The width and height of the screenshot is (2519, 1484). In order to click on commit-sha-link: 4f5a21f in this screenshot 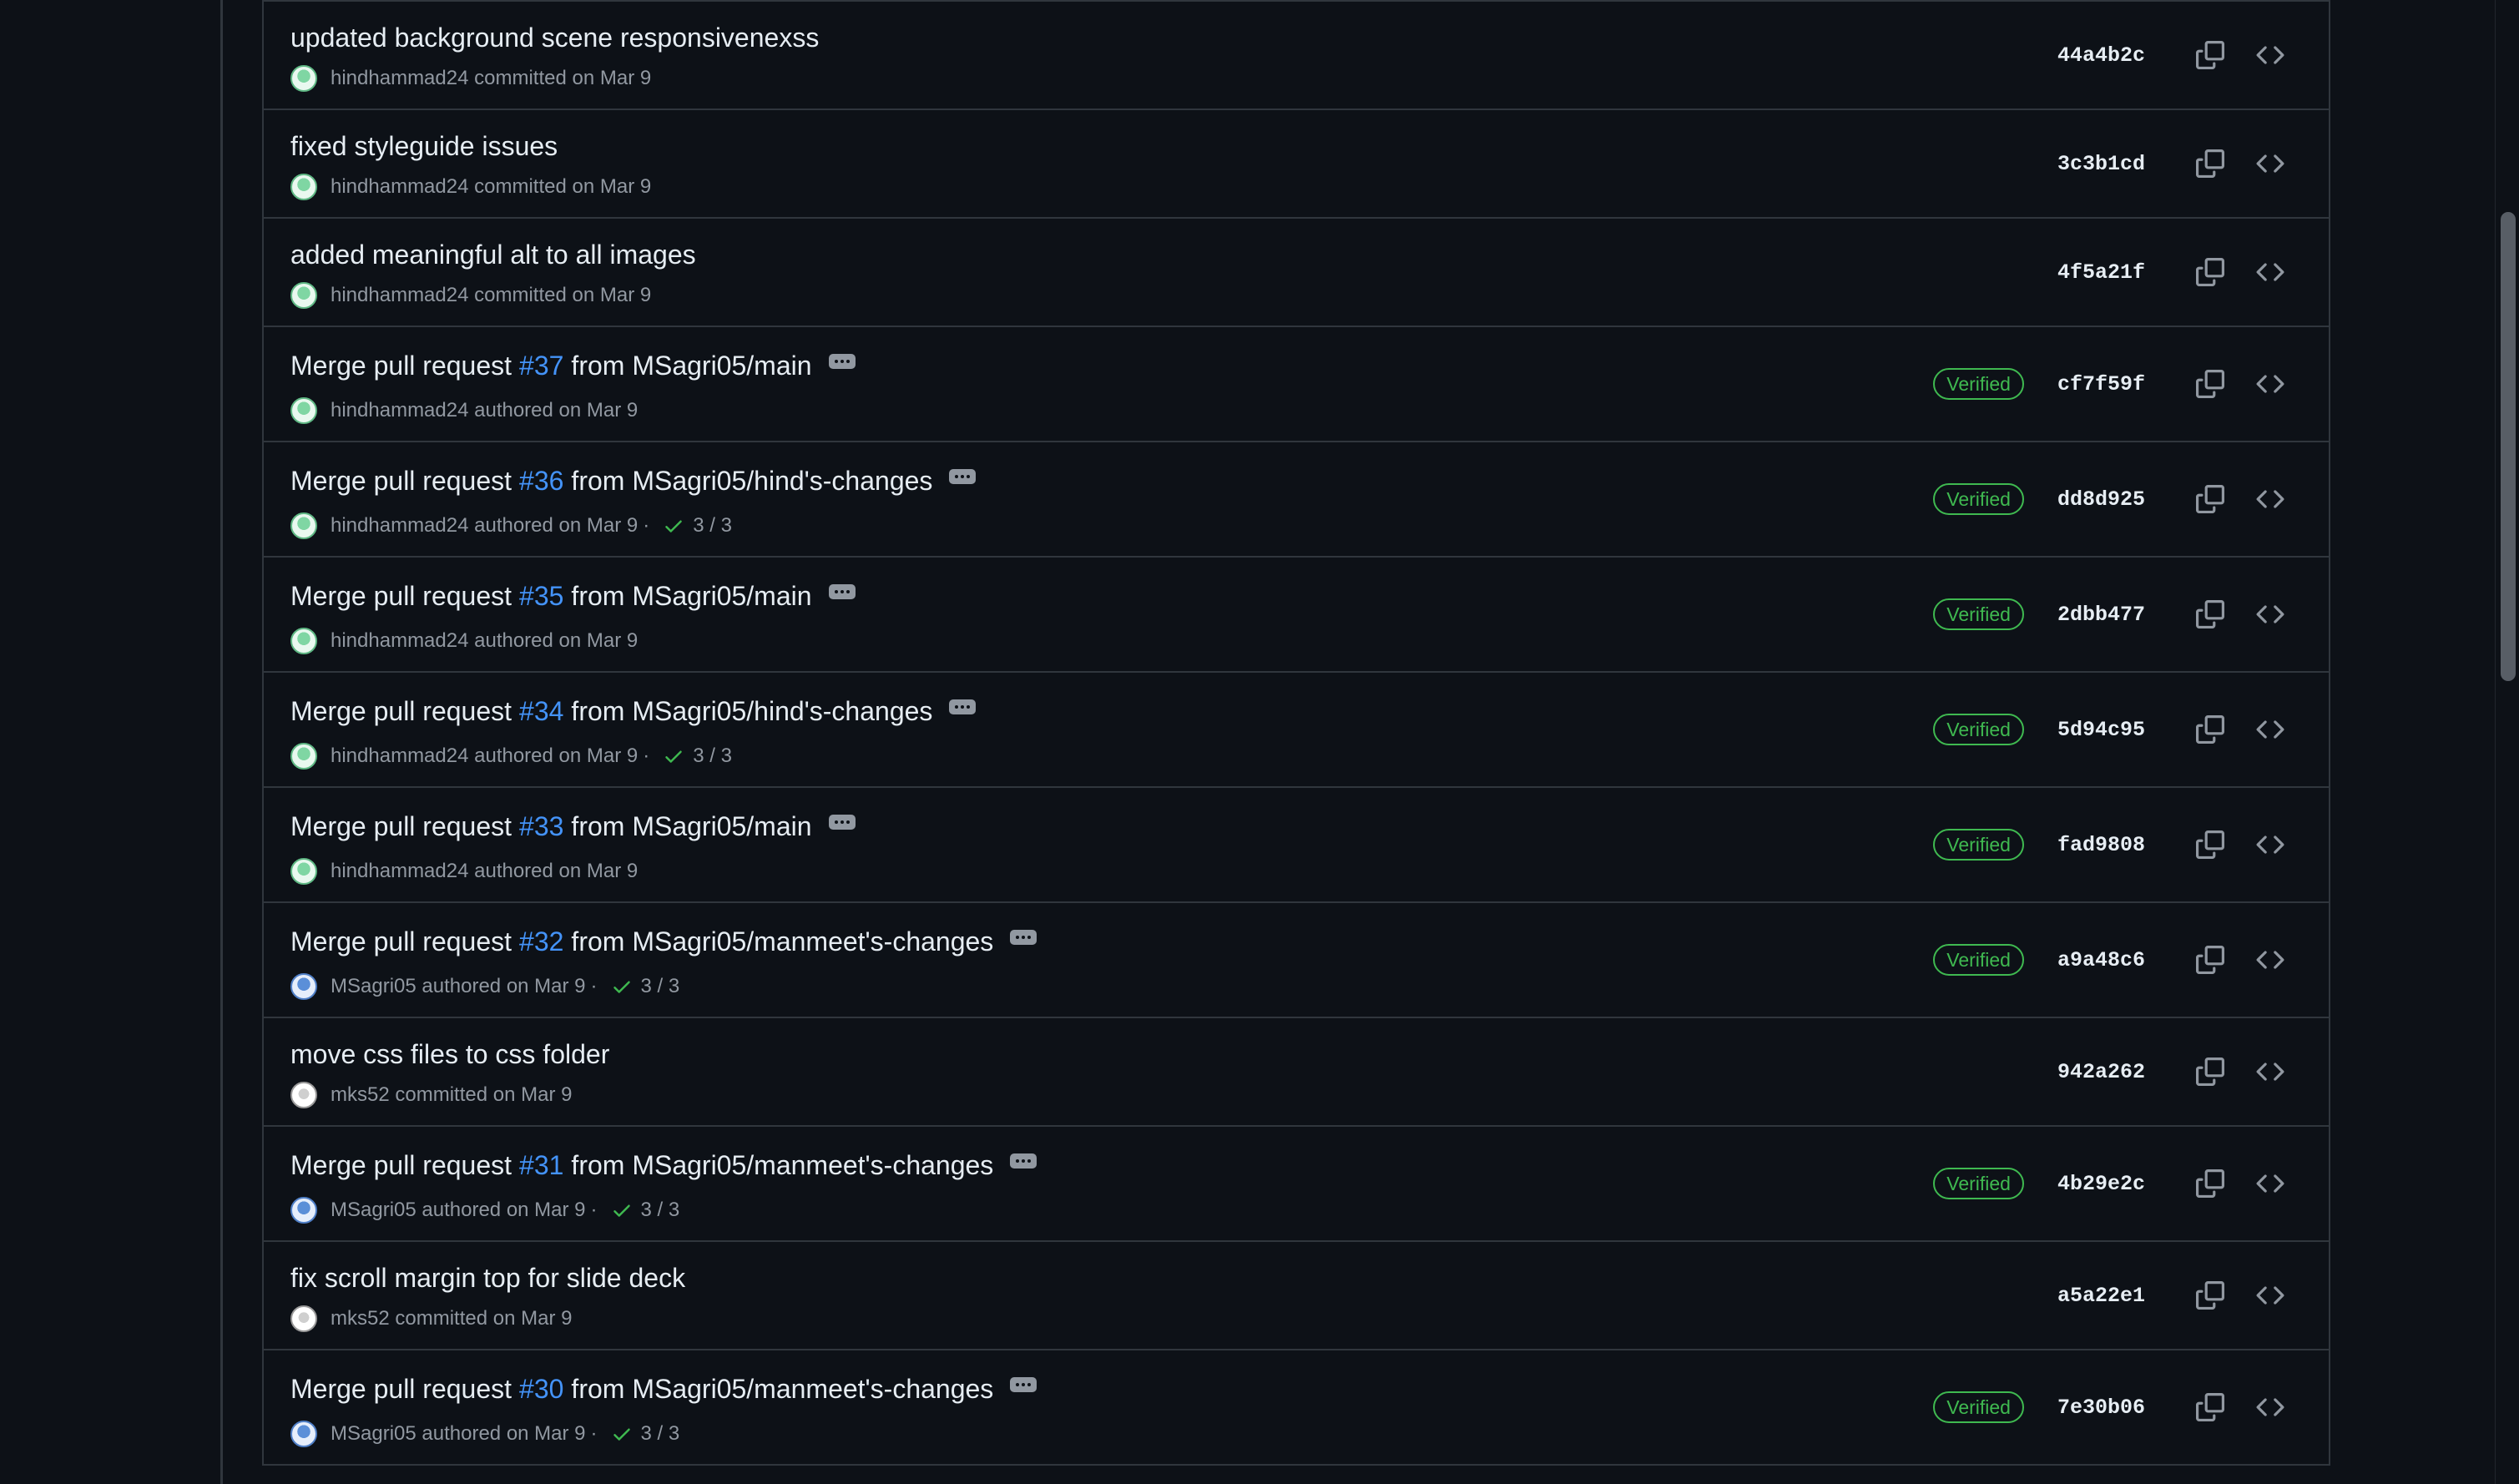, I will do `click(2101, 272)`.